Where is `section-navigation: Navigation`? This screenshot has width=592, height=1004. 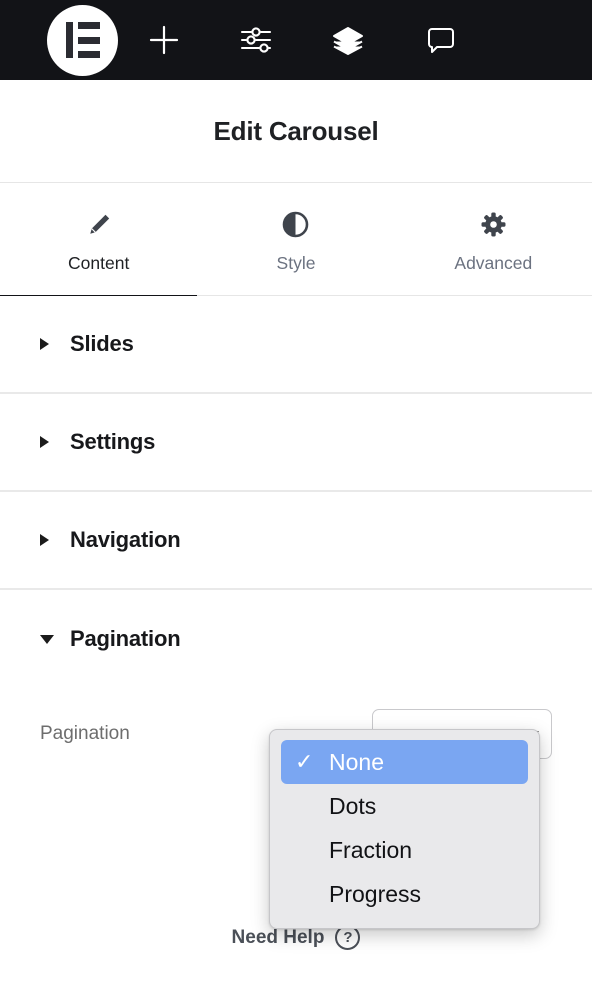 section-navigation: Navigation is located at coordinates (296, 541).